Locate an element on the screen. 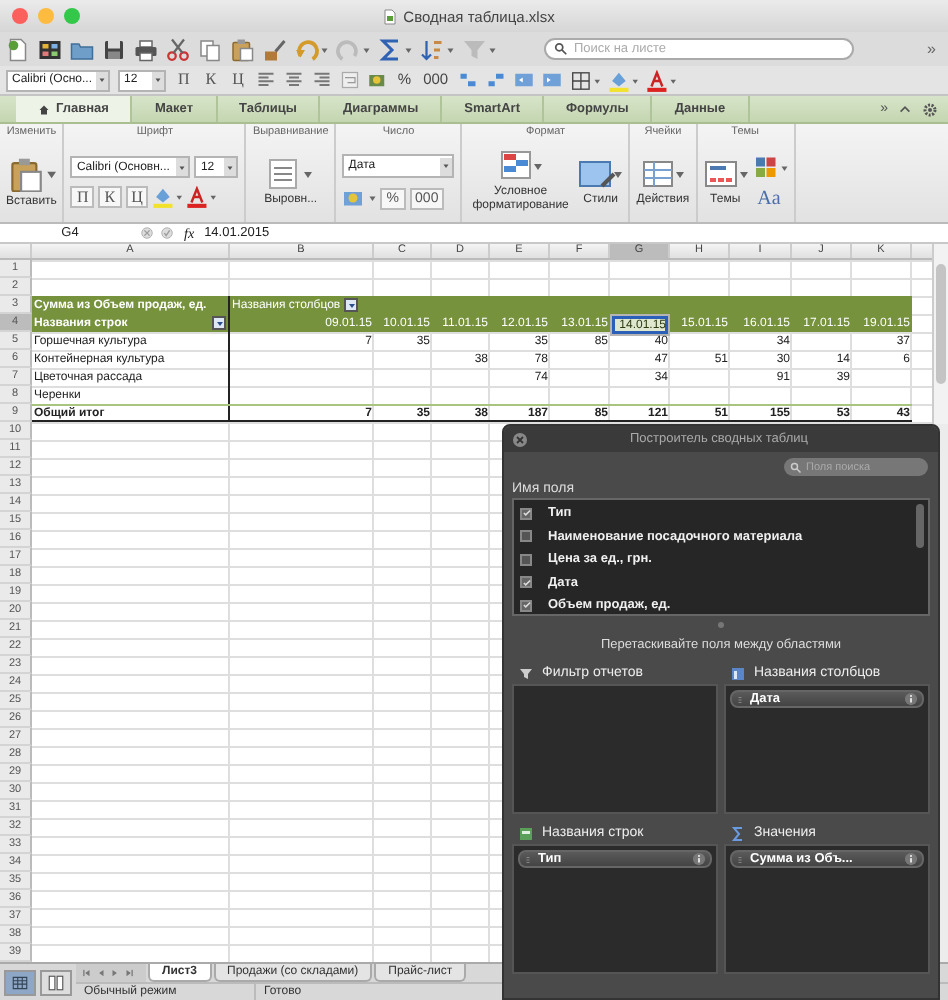 Image resolution: width=948 pixels, height=1000 pixels. last-sheet-icon is located at coordinates (129, 973).